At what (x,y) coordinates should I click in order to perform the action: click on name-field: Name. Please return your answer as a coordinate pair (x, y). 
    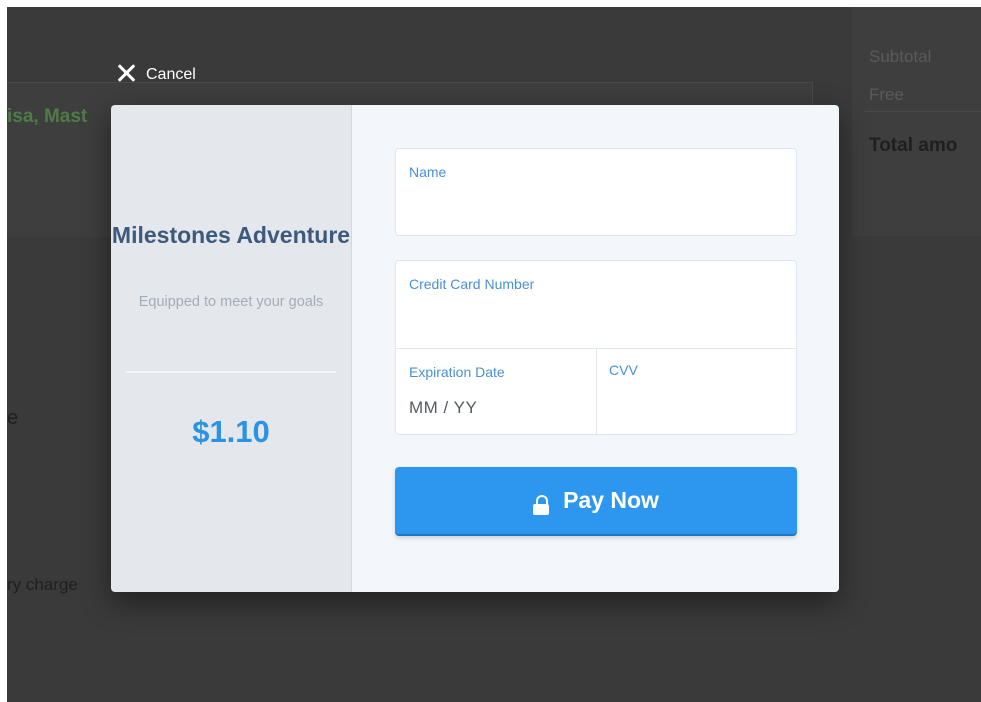
    Looking at the image, I should click on (596, 192).